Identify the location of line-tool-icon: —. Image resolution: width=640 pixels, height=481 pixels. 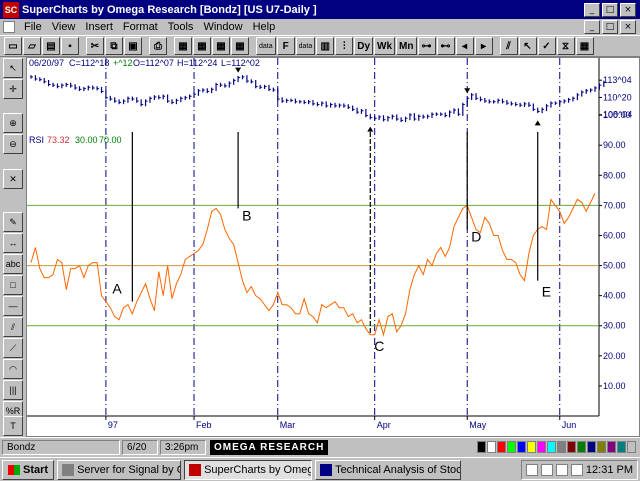
(13, 306).